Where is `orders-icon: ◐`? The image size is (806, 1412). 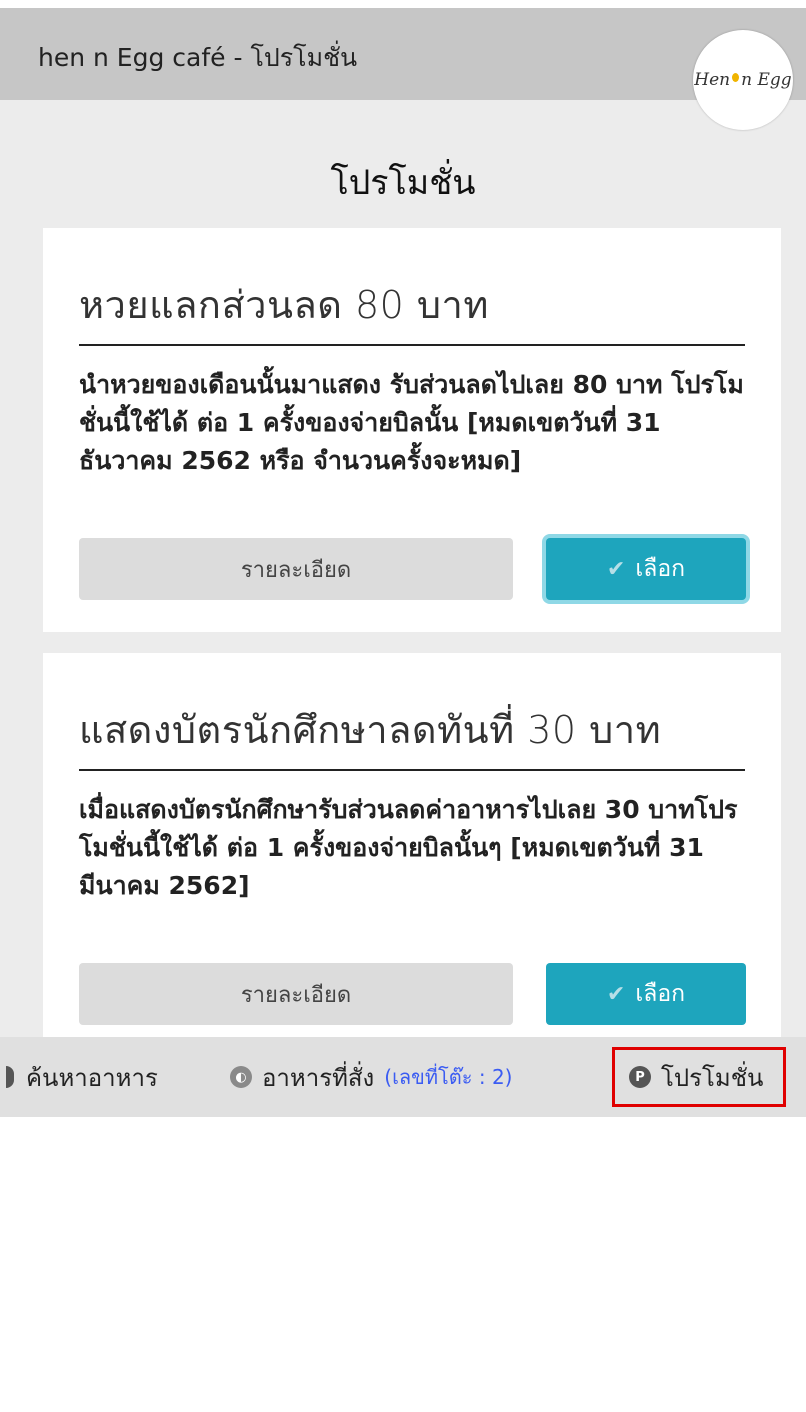 orders-icon: ◐ is located at coordinates (241, 1077).